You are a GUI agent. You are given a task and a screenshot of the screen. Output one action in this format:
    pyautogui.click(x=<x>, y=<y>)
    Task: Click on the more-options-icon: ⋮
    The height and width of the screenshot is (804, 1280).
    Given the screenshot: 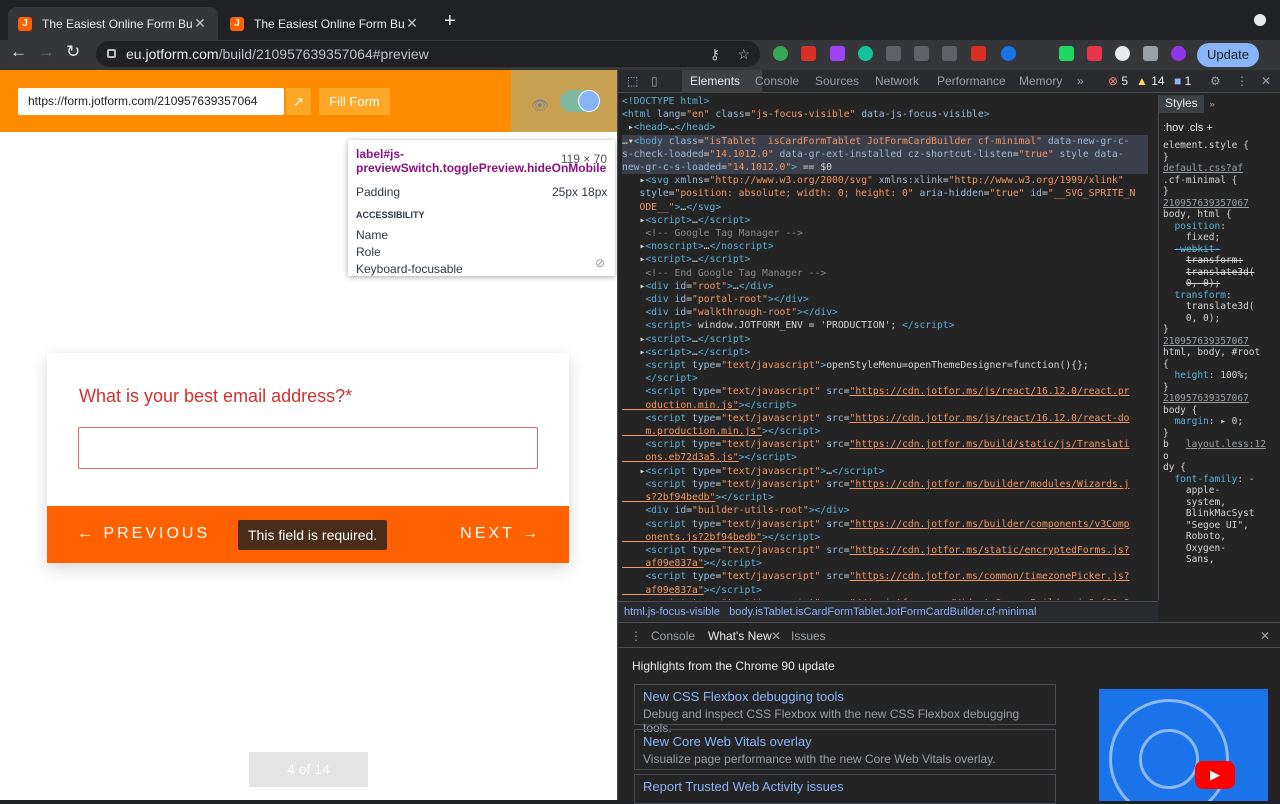 What is the action you would take?
    pyautogui.click(x=1242, y=81)
    